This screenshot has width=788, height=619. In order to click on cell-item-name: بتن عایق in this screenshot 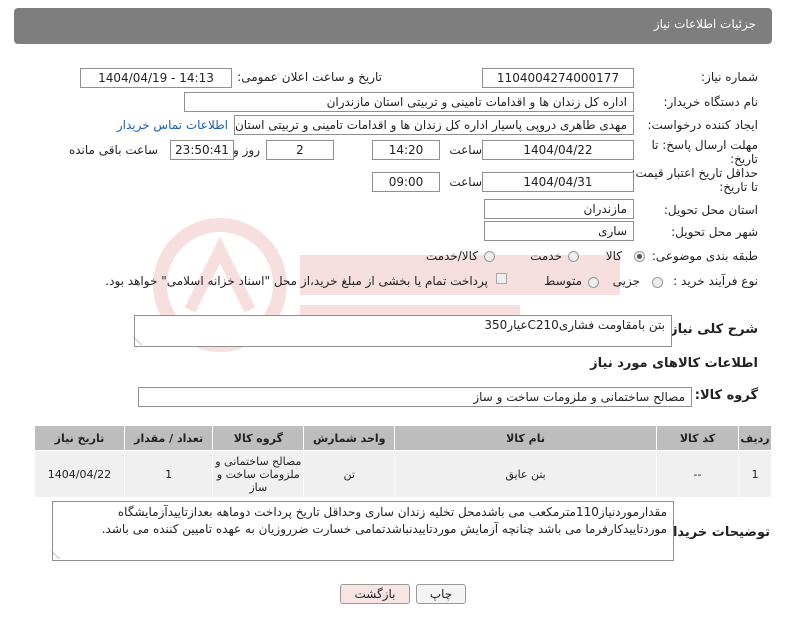, I will do `click(525, 474)`.